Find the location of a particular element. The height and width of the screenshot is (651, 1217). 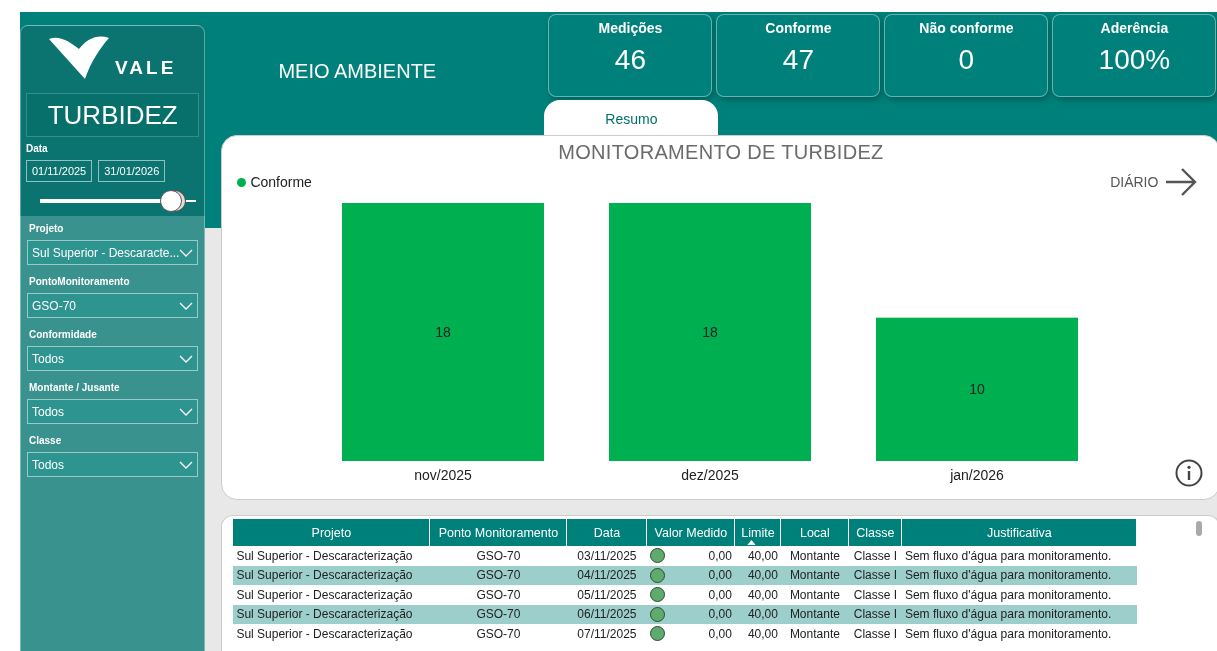

filter-label: Classe is located at coordinates (46, 440).